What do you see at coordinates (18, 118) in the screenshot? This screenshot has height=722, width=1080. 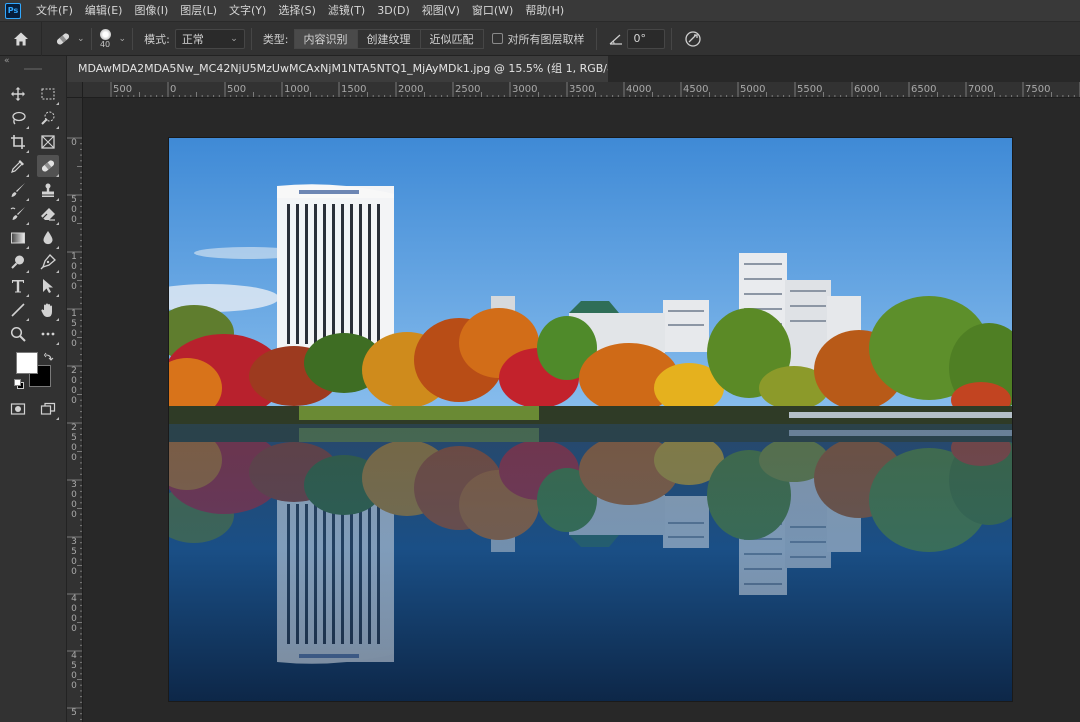 I see `lasso-tool-button` at bounding box center [18, 118].